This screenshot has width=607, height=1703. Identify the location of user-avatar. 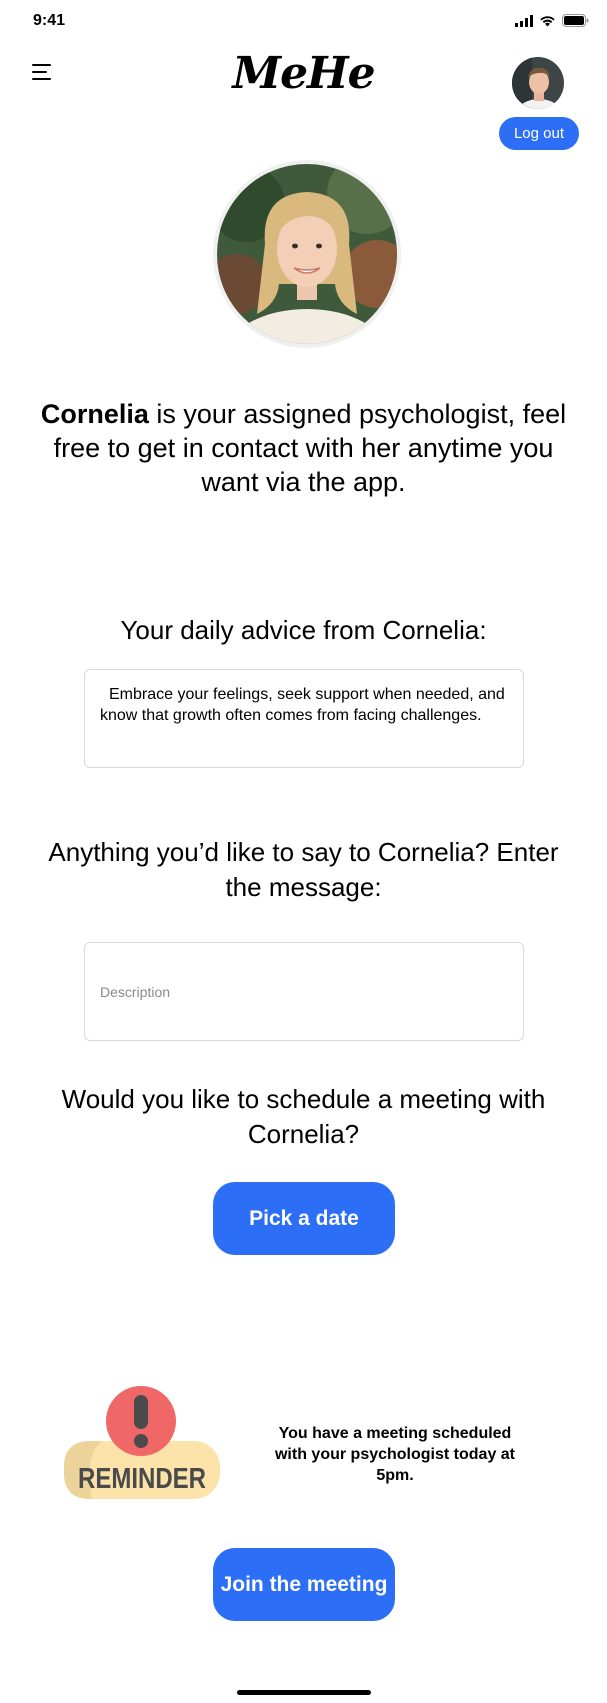
(538, 83).